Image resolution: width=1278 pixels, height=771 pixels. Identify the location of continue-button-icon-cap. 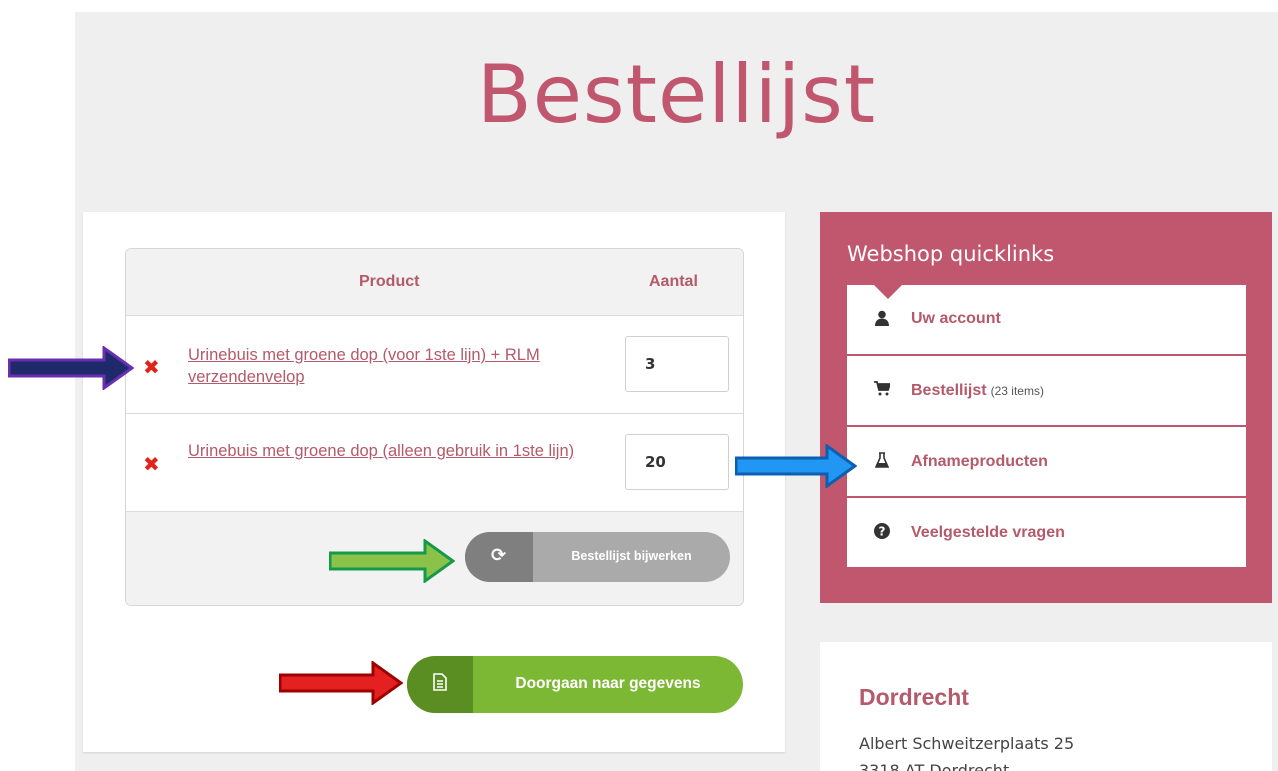
(440, 684).